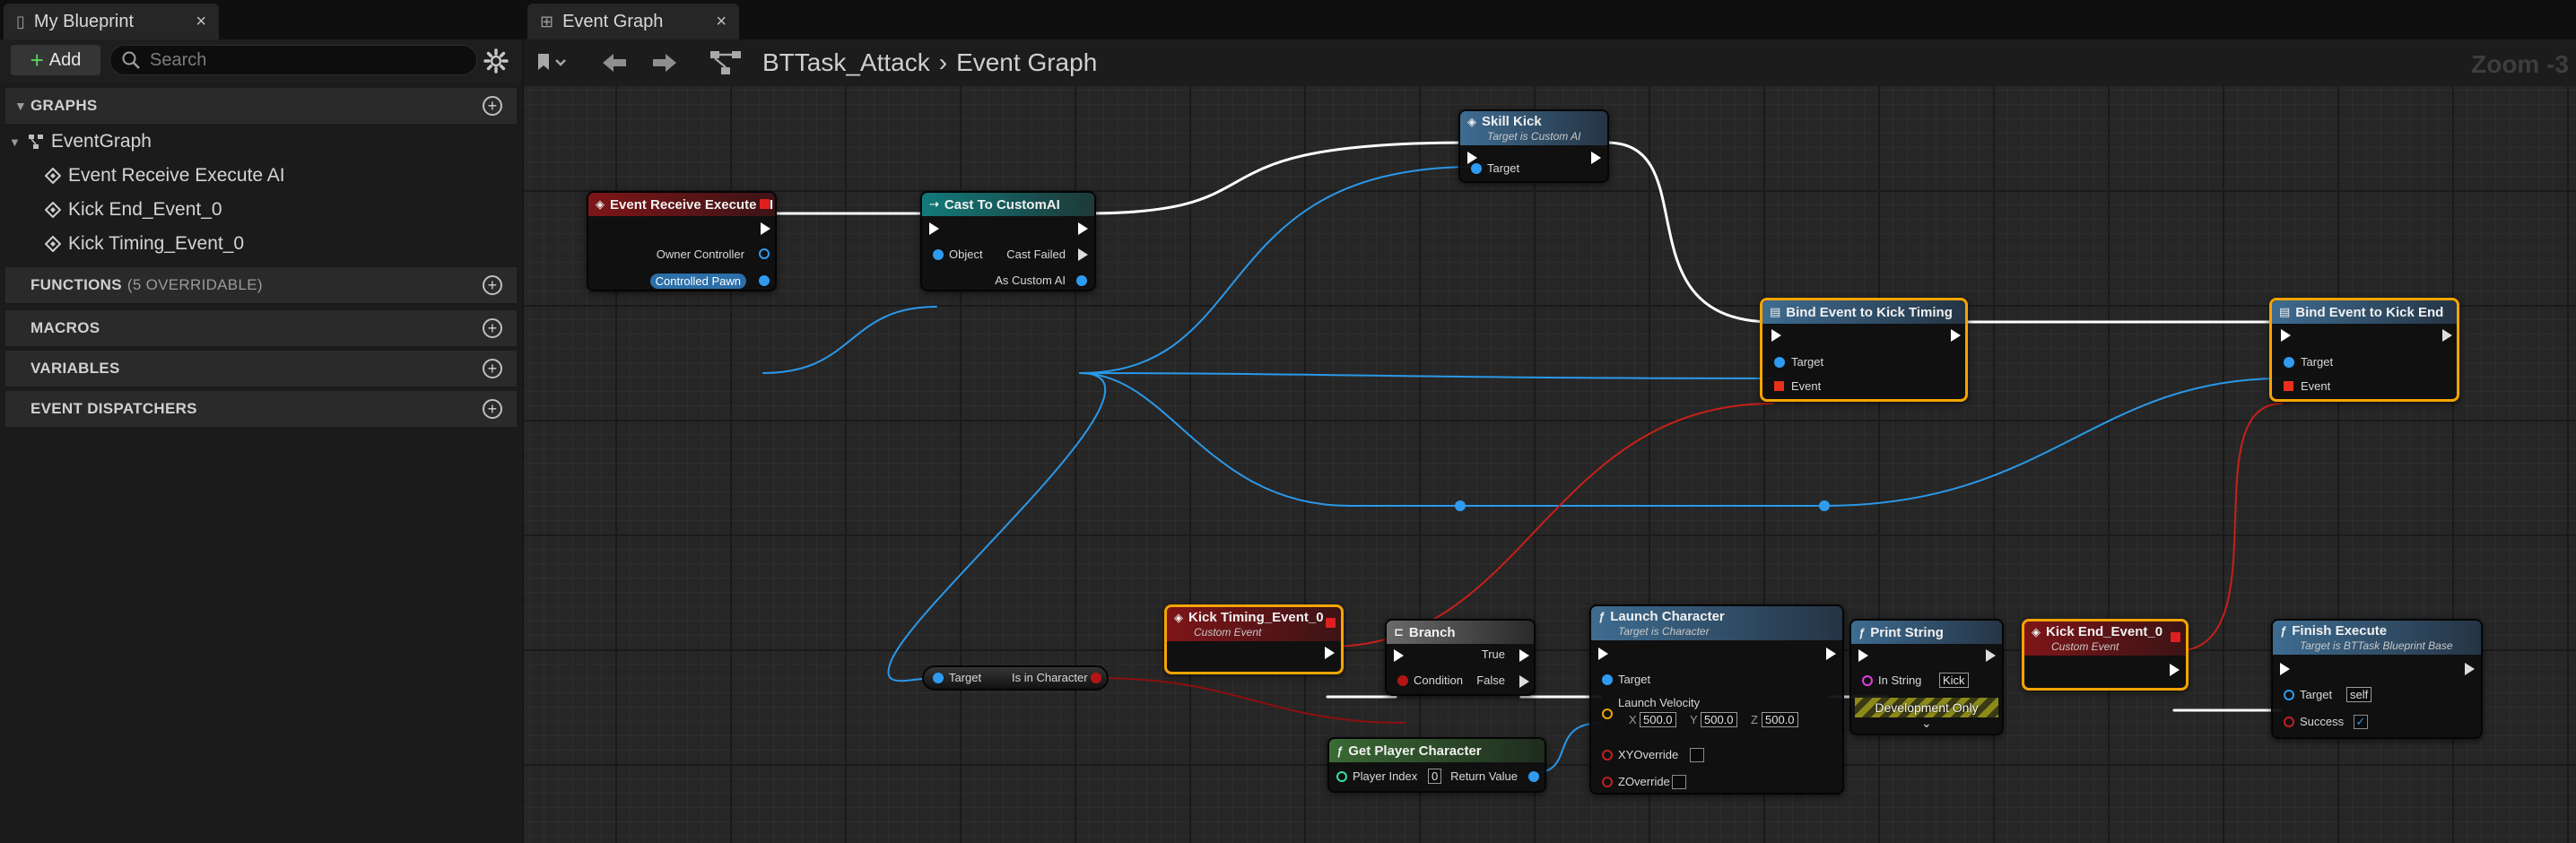 The height and width of the screenshot is (843, 2576). Describe the element at coordinates (2364, 350) in the screenshot. I see `node-bind-event-kick-end: ▤ Bind Event to Kick End Target Event` at that location.